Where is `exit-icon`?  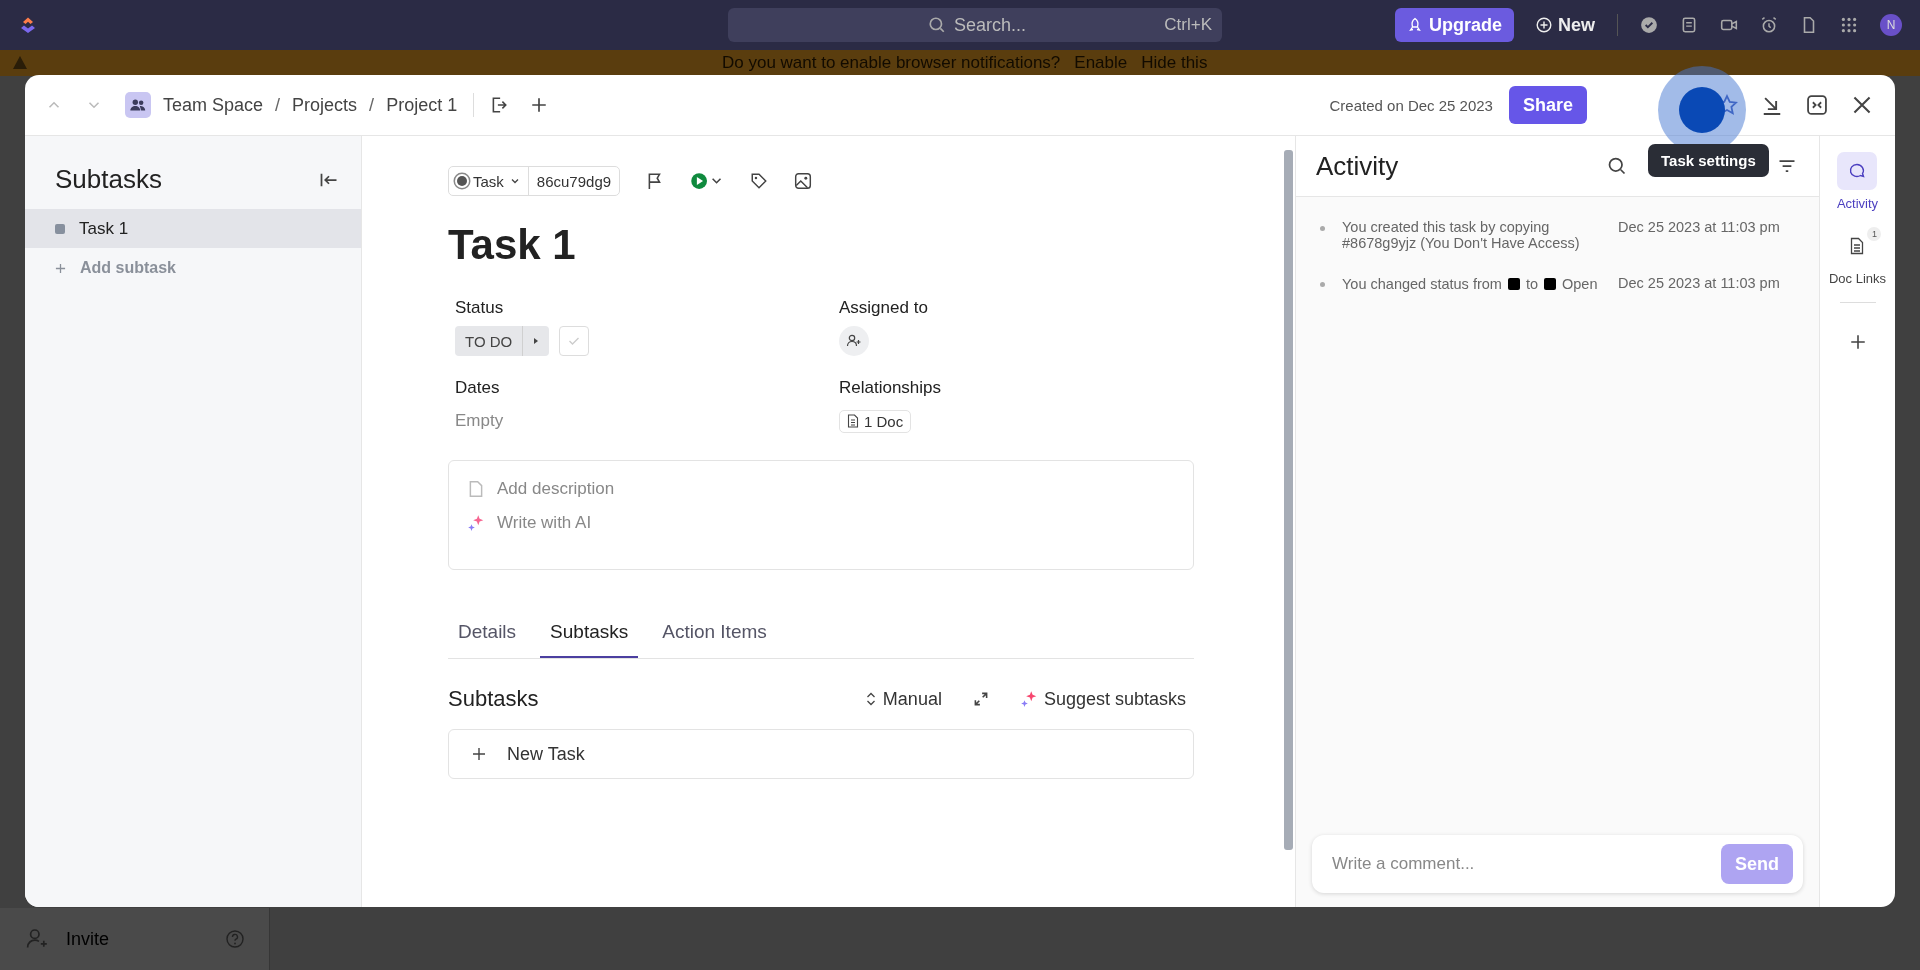 exit-icon is located at coordinates (499, 105).